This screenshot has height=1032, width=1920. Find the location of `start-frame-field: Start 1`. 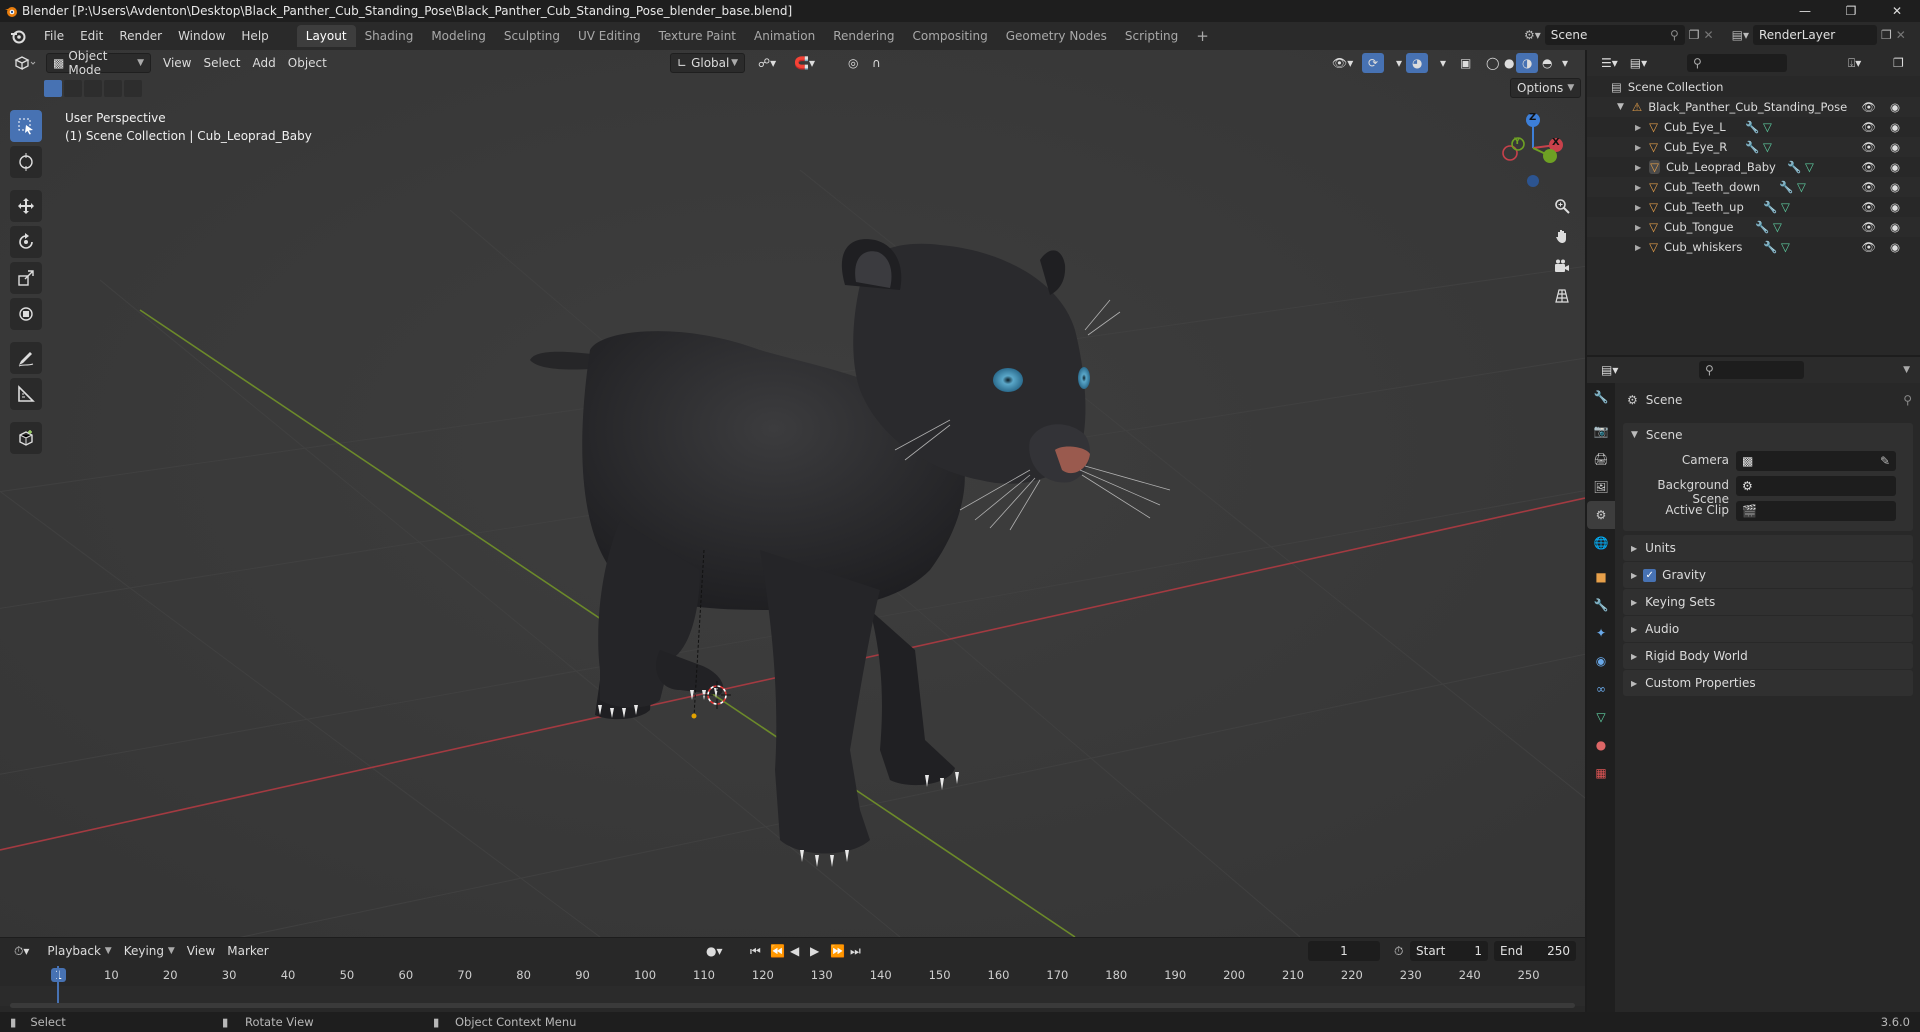

start-frame-field: Start 1 is located at coordinates (1449, 951).